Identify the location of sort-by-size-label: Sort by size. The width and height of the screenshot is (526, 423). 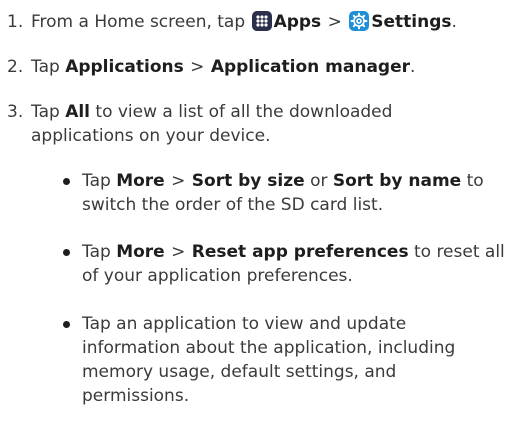
(248, 181).